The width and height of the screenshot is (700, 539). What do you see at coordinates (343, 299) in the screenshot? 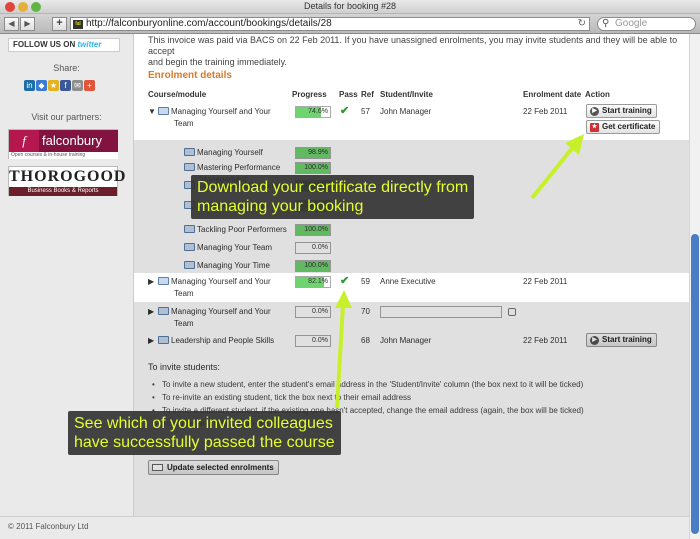
I see `arrow-head` at bounding box center [343, 299].